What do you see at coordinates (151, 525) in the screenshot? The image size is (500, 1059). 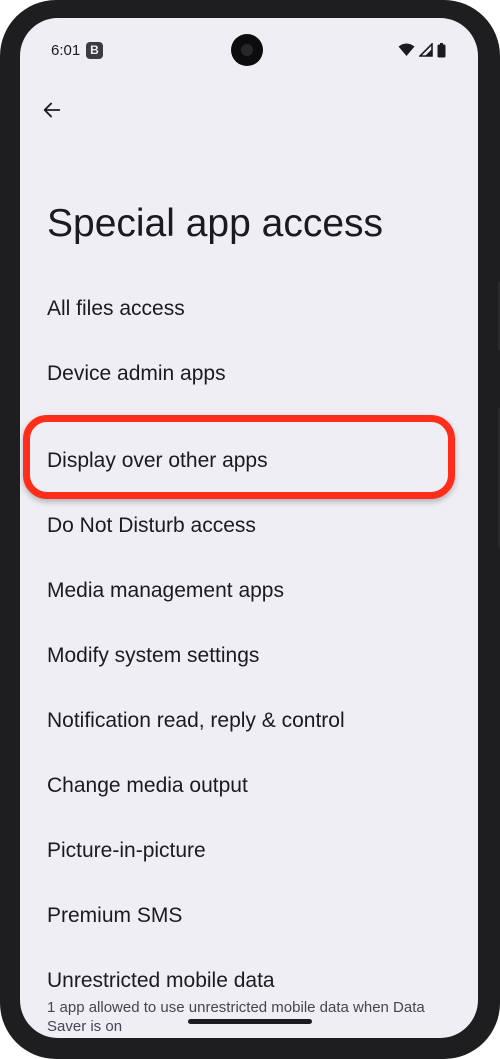 I see `list-item-label: Do Not Disturb access` at bounding box center [151, 525].